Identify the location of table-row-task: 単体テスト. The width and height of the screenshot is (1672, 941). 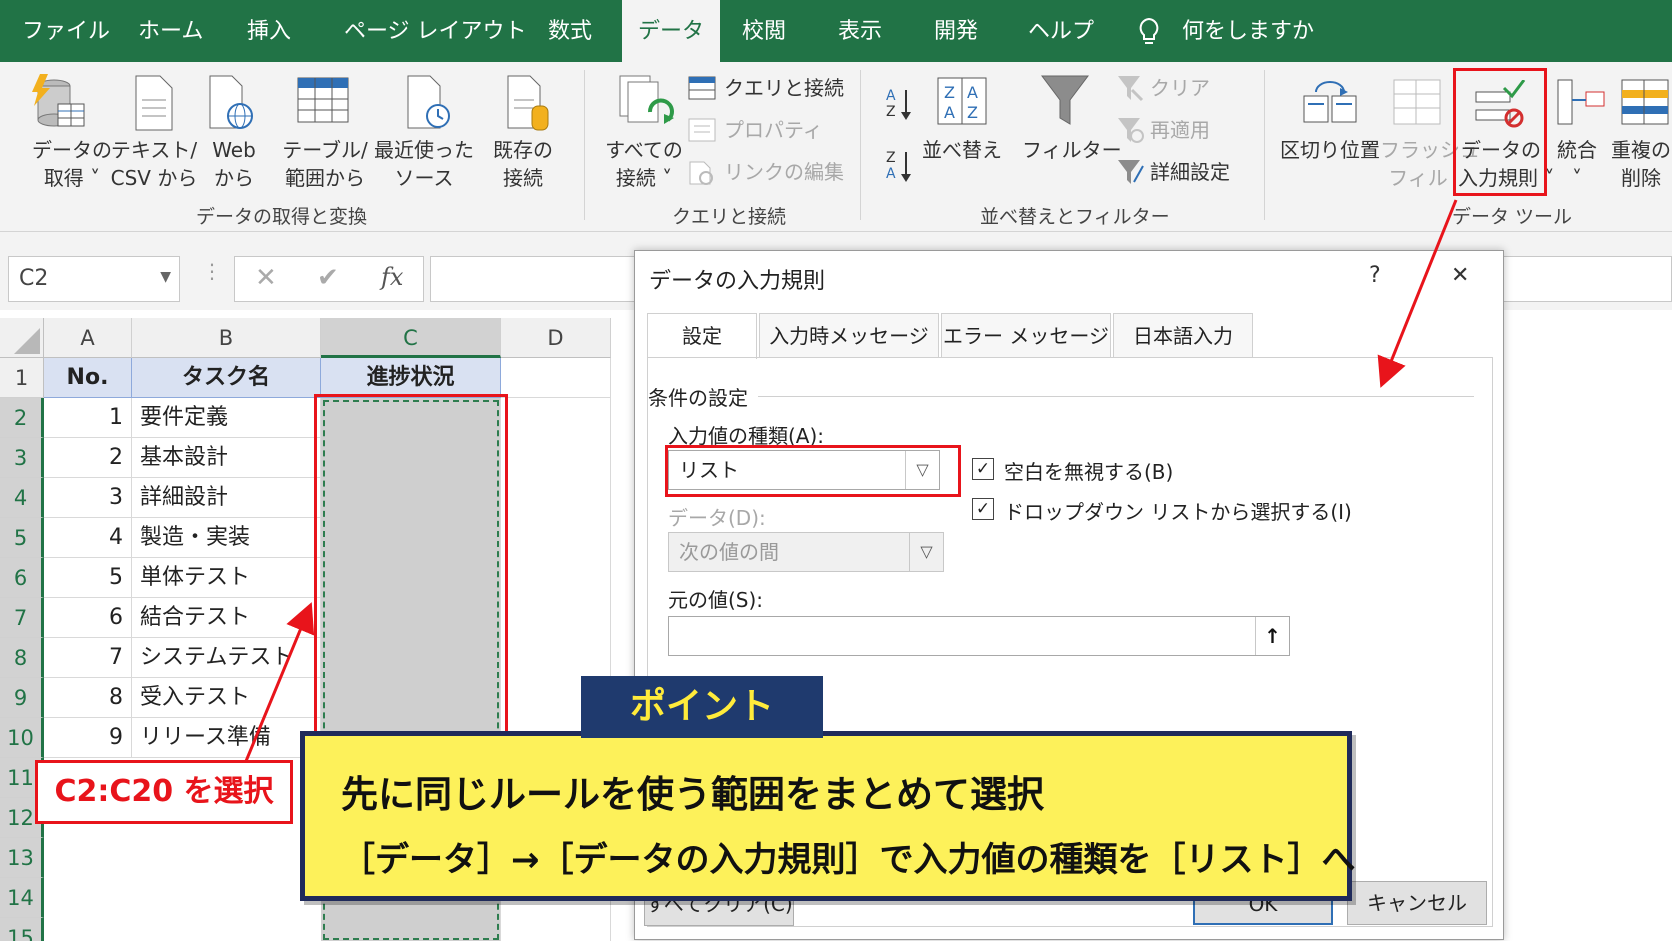
(226, 578).